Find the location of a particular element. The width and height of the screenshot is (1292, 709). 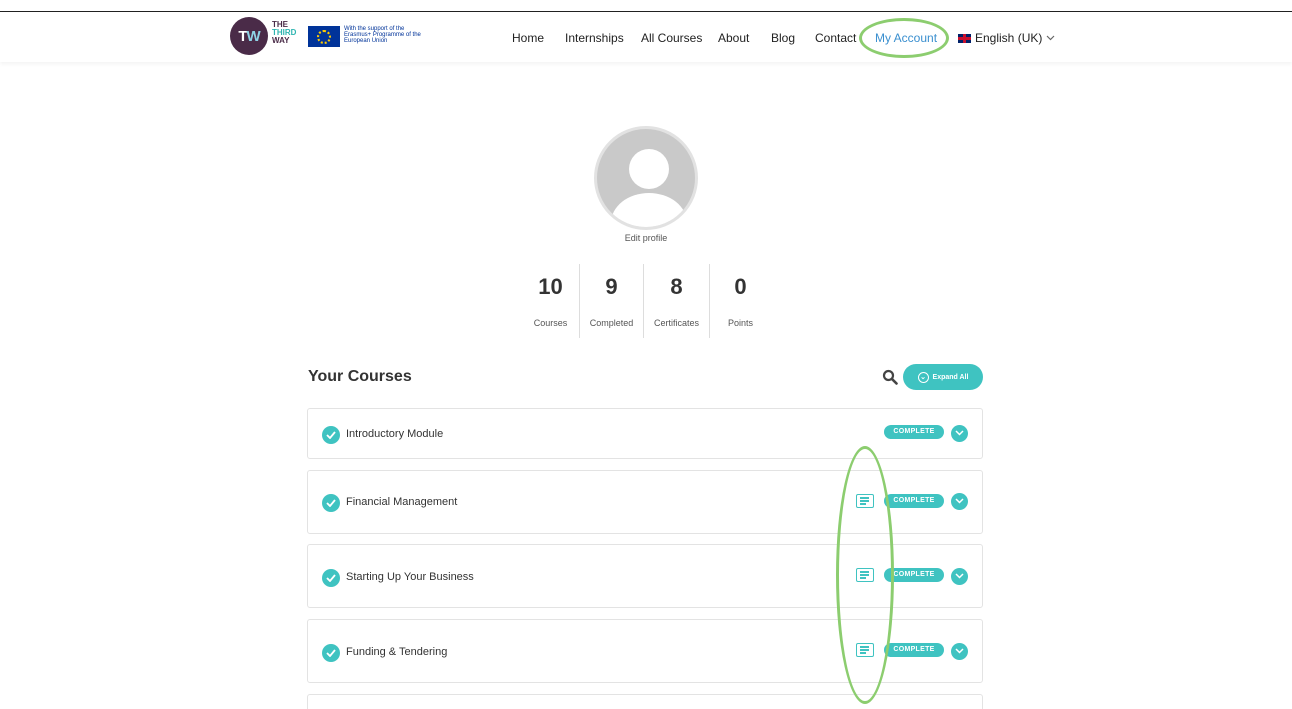

stat-label: Courses is located at coordinates (550, 323).